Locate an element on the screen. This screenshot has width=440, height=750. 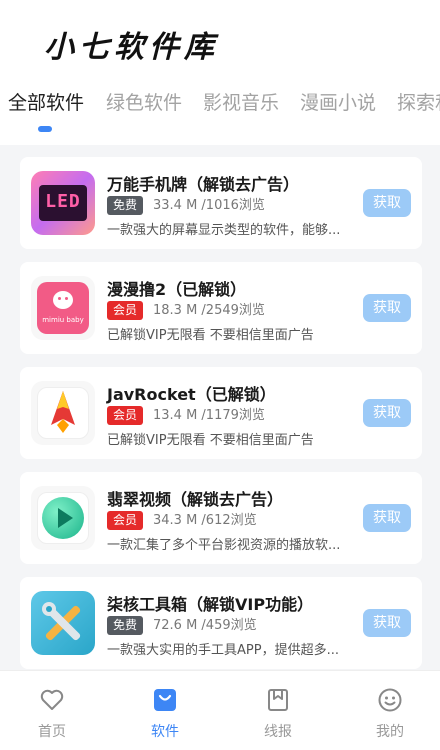
mimiu-baby-icon: mimiu baby is located at coordinates (63, 308).